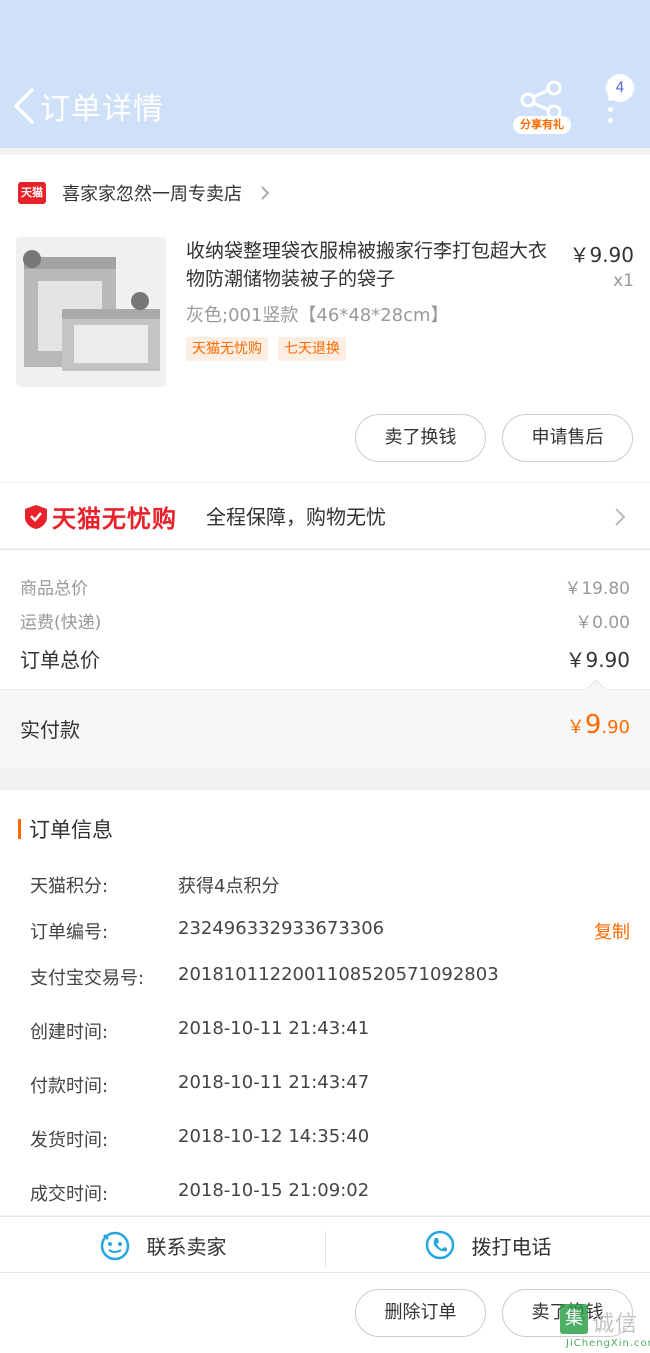 This screenshot has height=1353, width=650. I want to click on goods-total-row: 商品总价 ￥19.80, so click(325, 586).